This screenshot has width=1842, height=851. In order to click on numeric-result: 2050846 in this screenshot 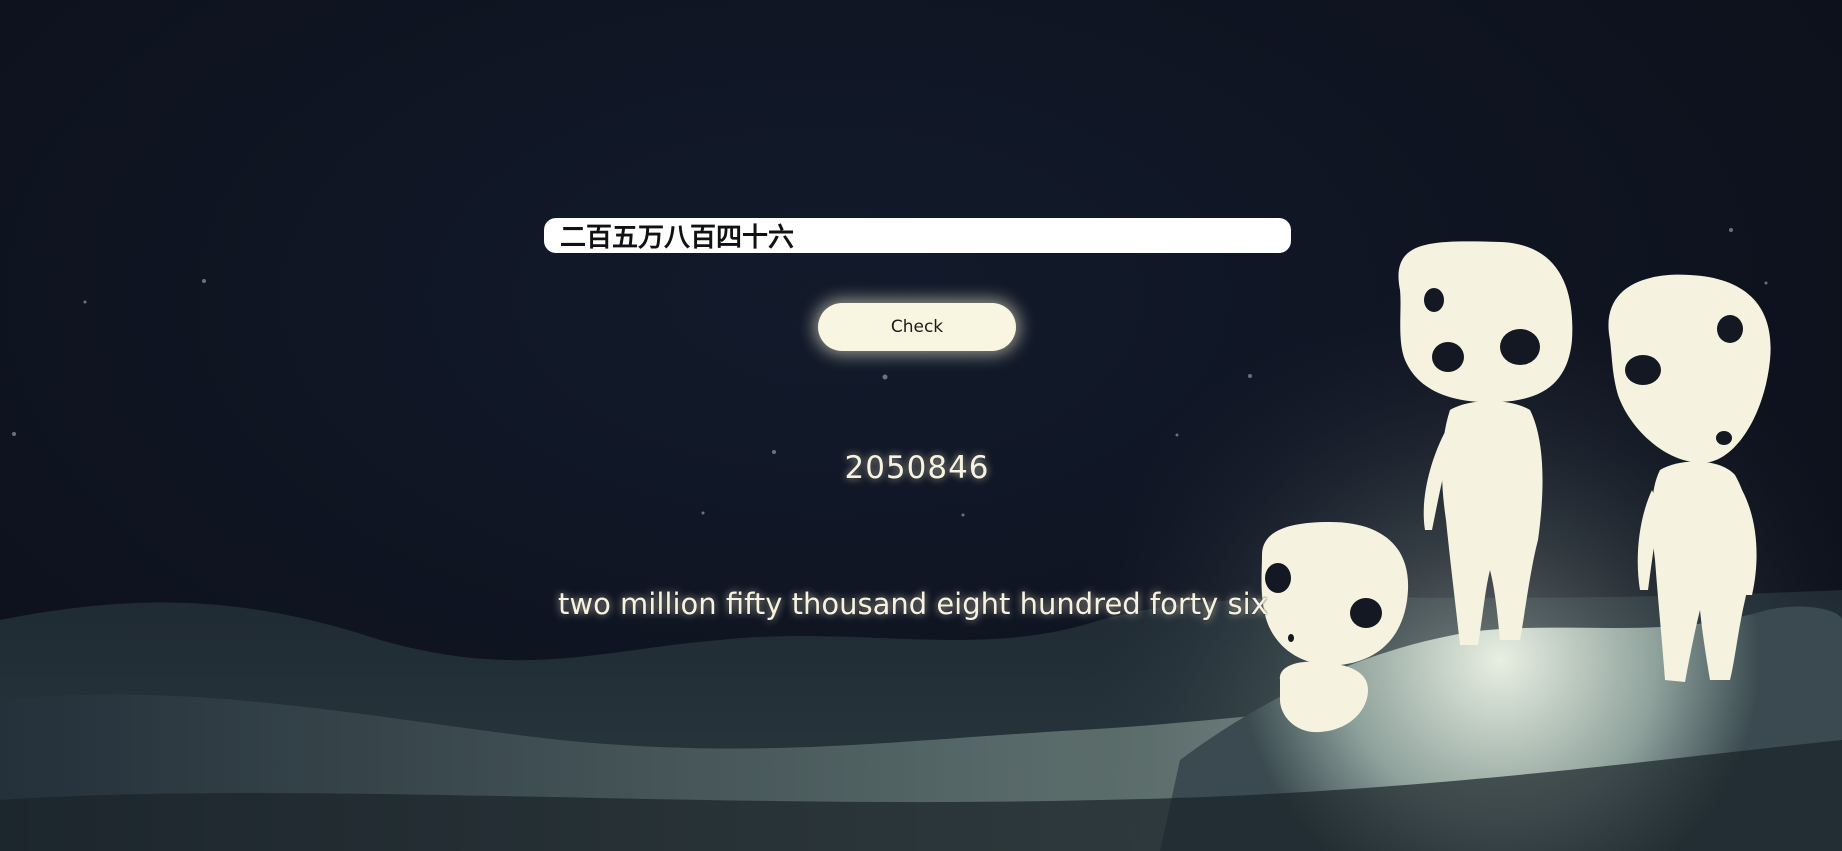, I will do `click(917, 468)`.